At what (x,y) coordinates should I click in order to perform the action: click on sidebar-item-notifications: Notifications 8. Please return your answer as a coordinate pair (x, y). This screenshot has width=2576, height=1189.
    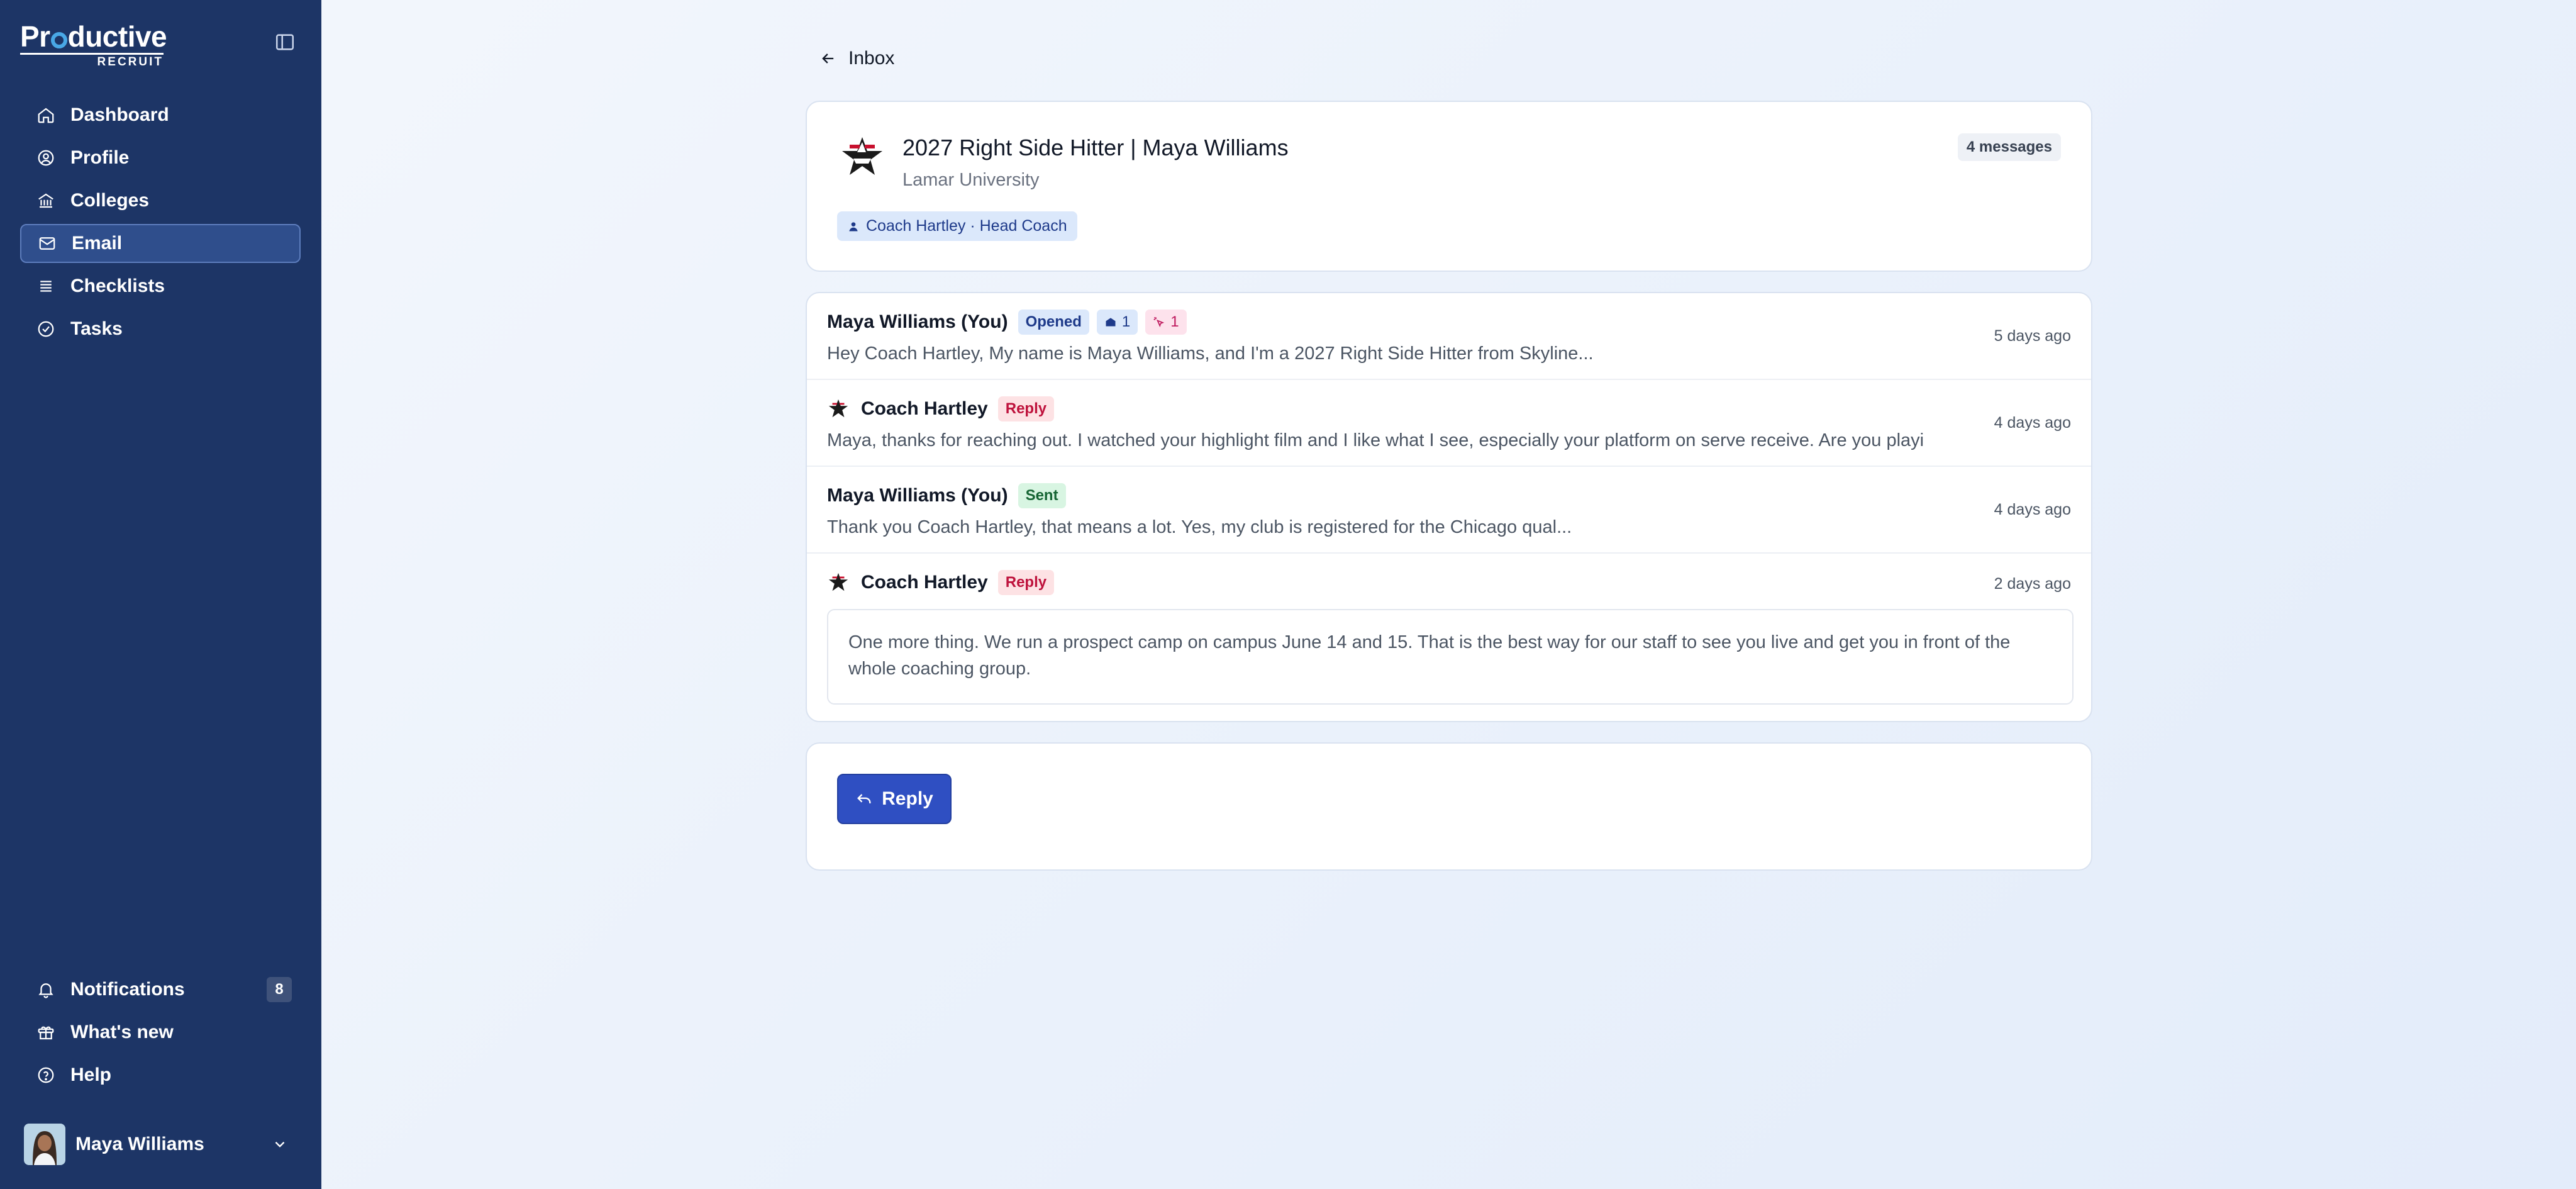
    Looking at the image, I should click on (160, 989).